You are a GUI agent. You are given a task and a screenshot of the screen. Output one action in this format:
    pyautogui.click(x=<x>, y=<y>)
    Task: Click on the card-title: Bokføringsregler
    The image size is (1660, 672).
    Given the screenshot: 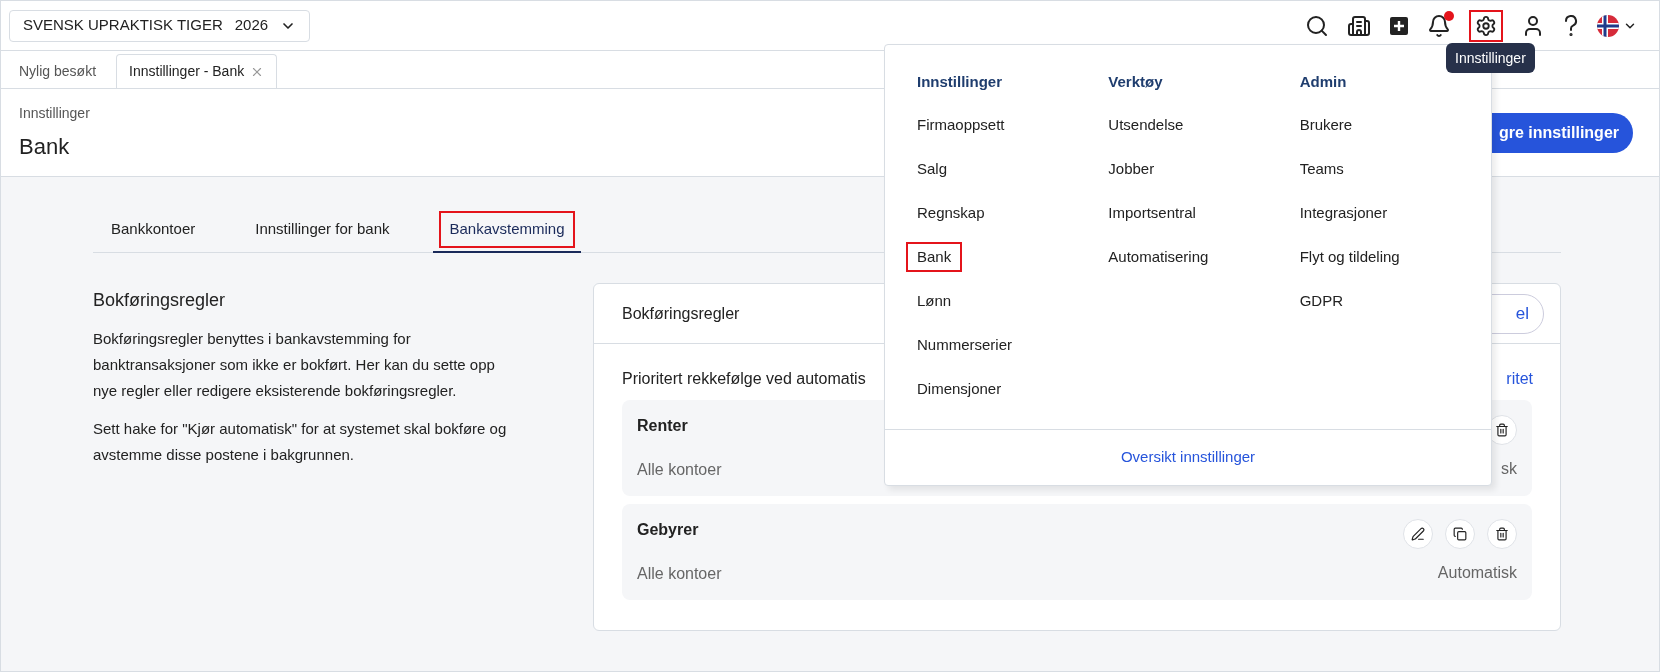 What is the action you would take?
    pyautogui.click(x=681, y=313)
    